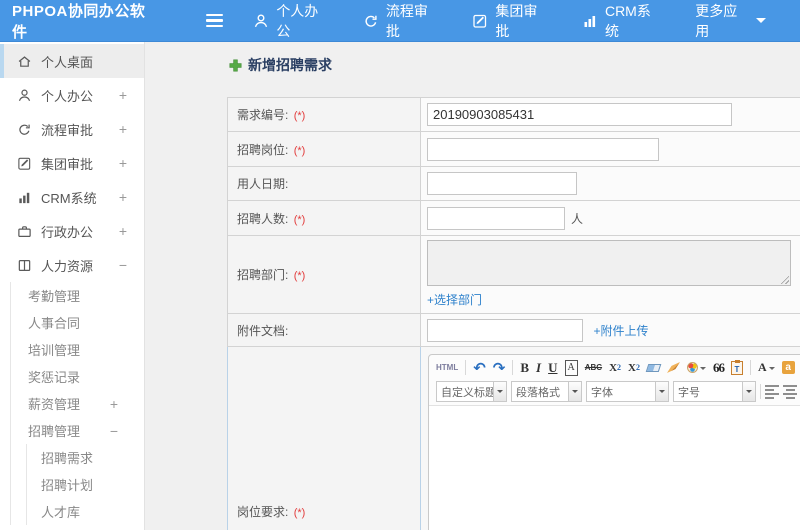  I want to click on sidebar-item-crm: CRM系统 +, so click(72, 197).